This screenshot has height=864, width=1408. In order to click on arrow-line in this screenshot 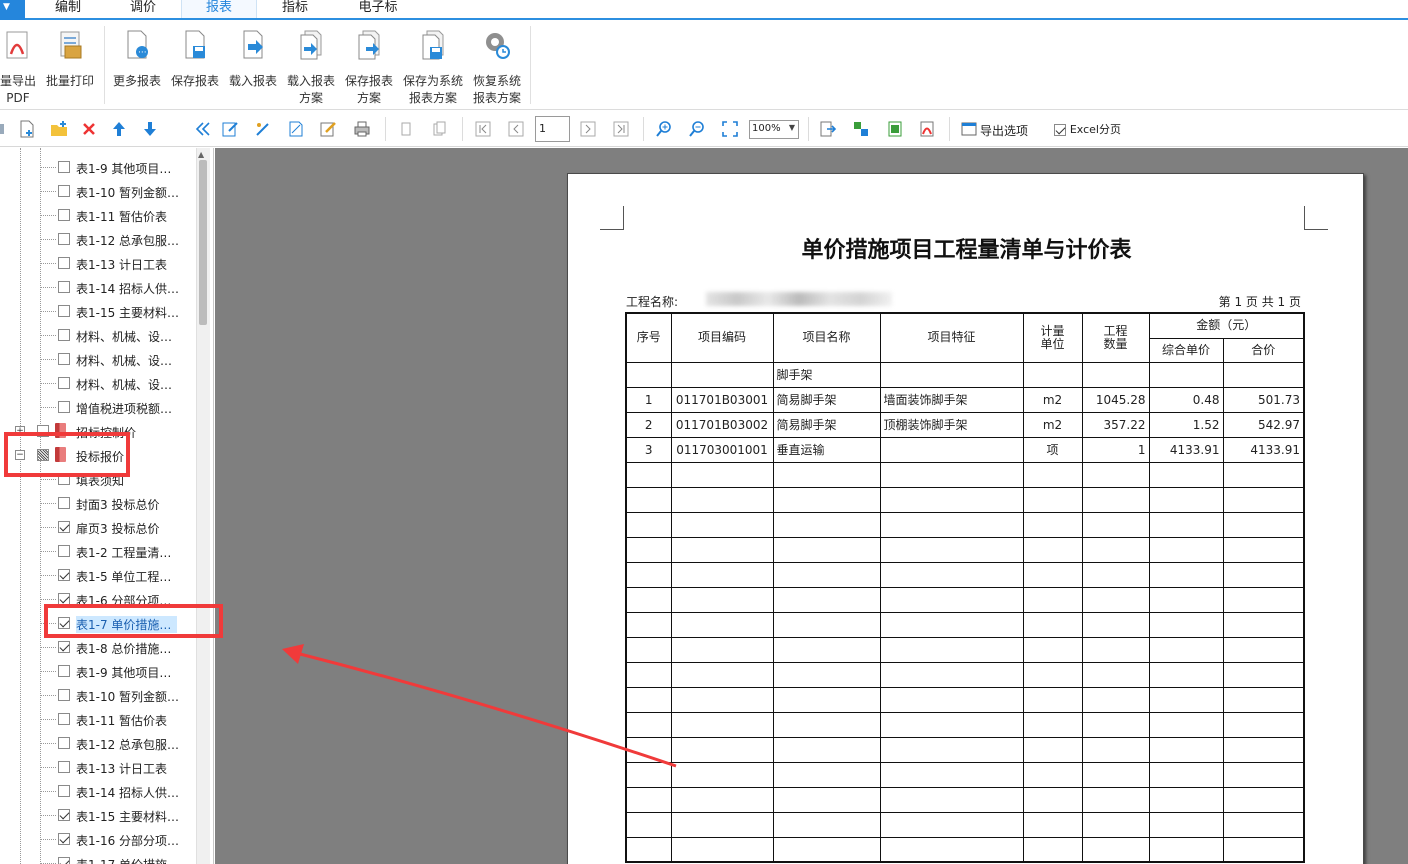, I will do `click(488, 710)`.